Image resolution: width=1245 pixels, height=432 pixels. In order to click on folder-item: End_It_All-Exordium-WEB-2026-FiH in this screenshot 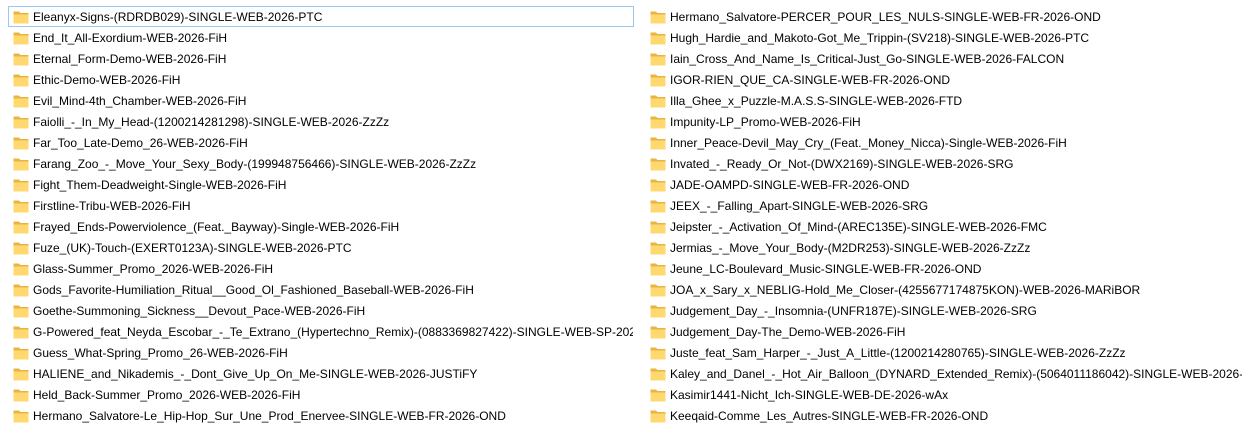, I will do `click(321, 37)`.